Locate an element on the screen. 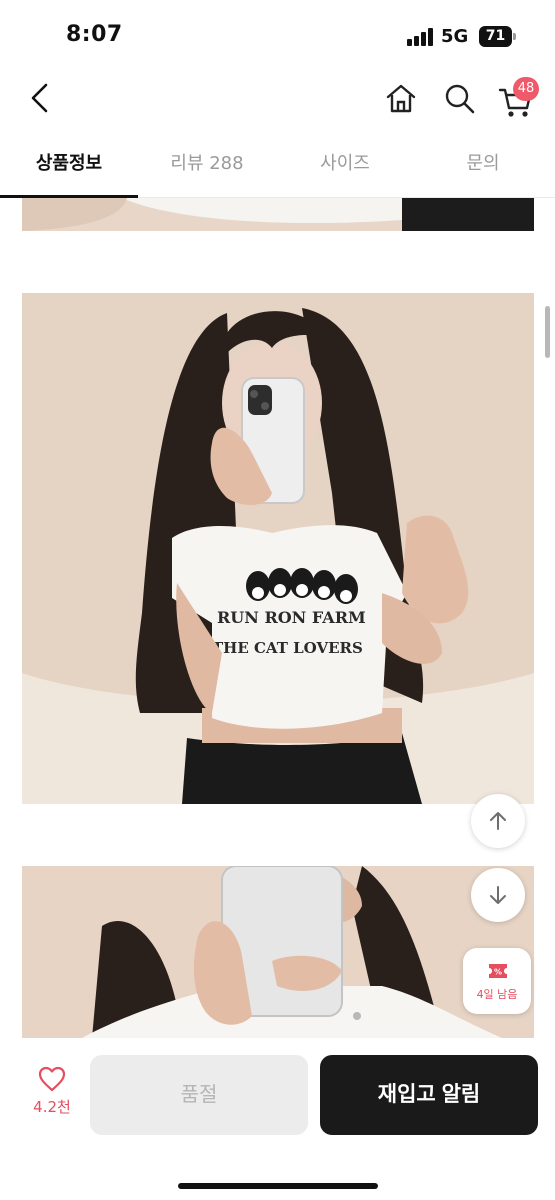 The image size is (555, 1200). home-button is located at coordinates (401, 99).